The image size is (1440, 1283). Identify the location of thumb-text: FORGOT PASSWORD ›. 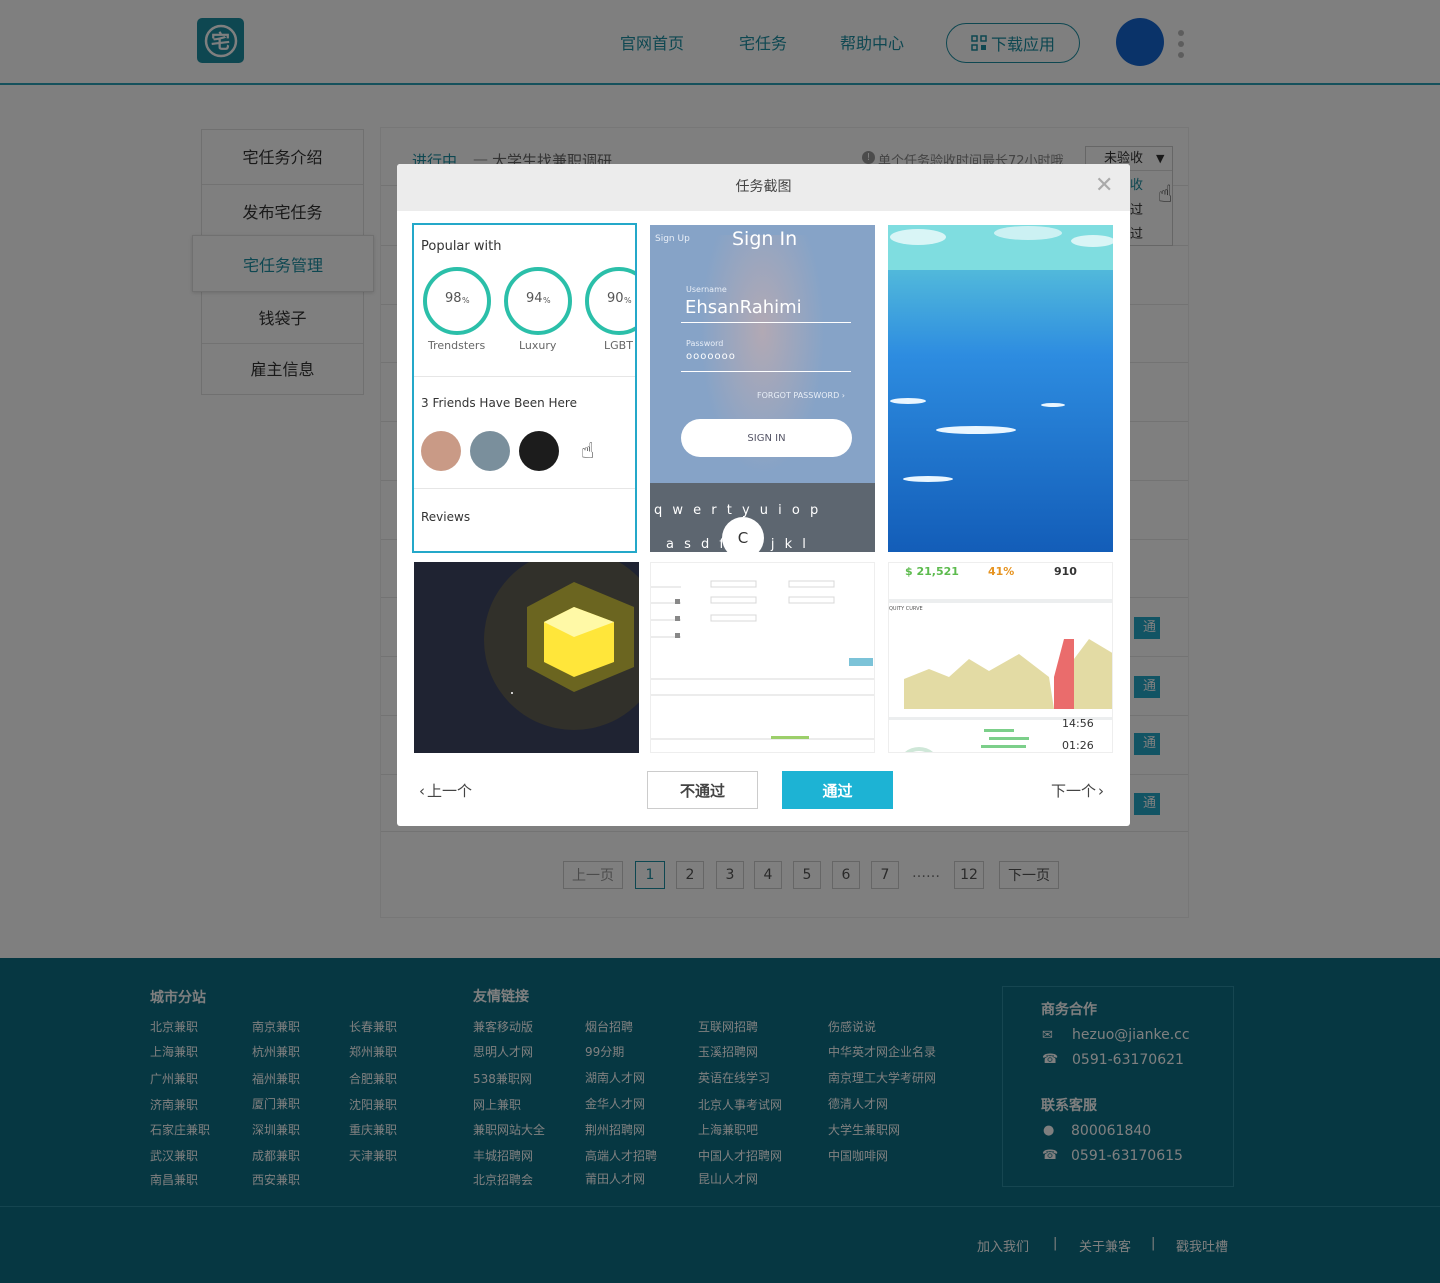
(801, 395).